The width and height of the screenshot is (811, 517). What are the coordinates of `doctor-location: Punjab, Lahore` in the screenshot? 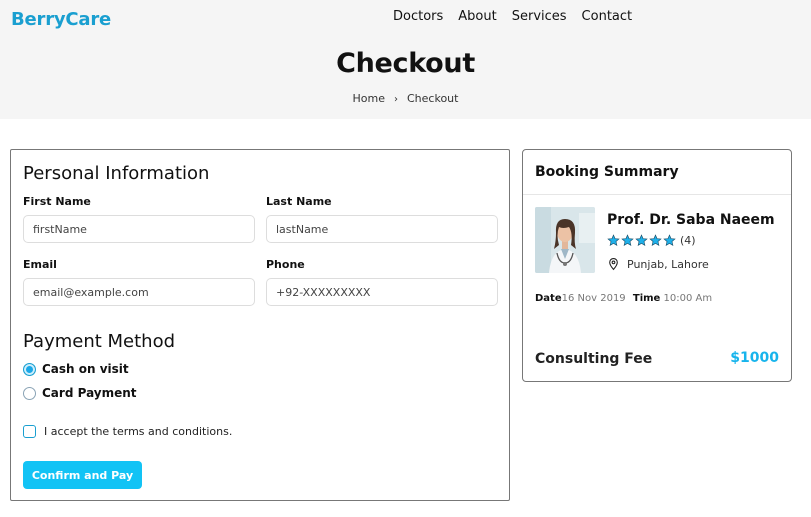 It's located at (658, 264).